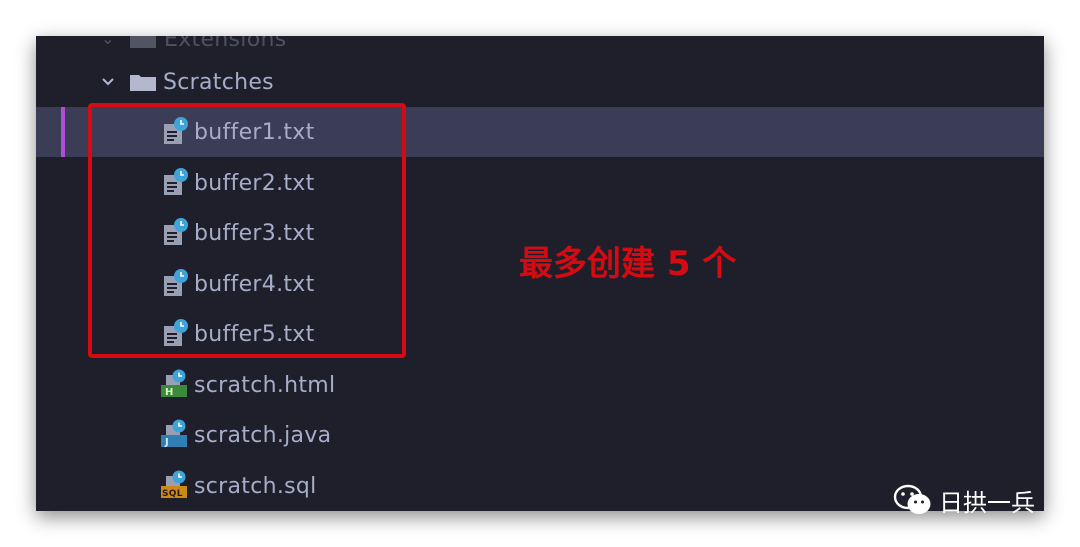 Image resolution: width=1080 pixels, height=547 pixels. I want to click on annotation-text: 最多创建 5 个, so click(628, 264).